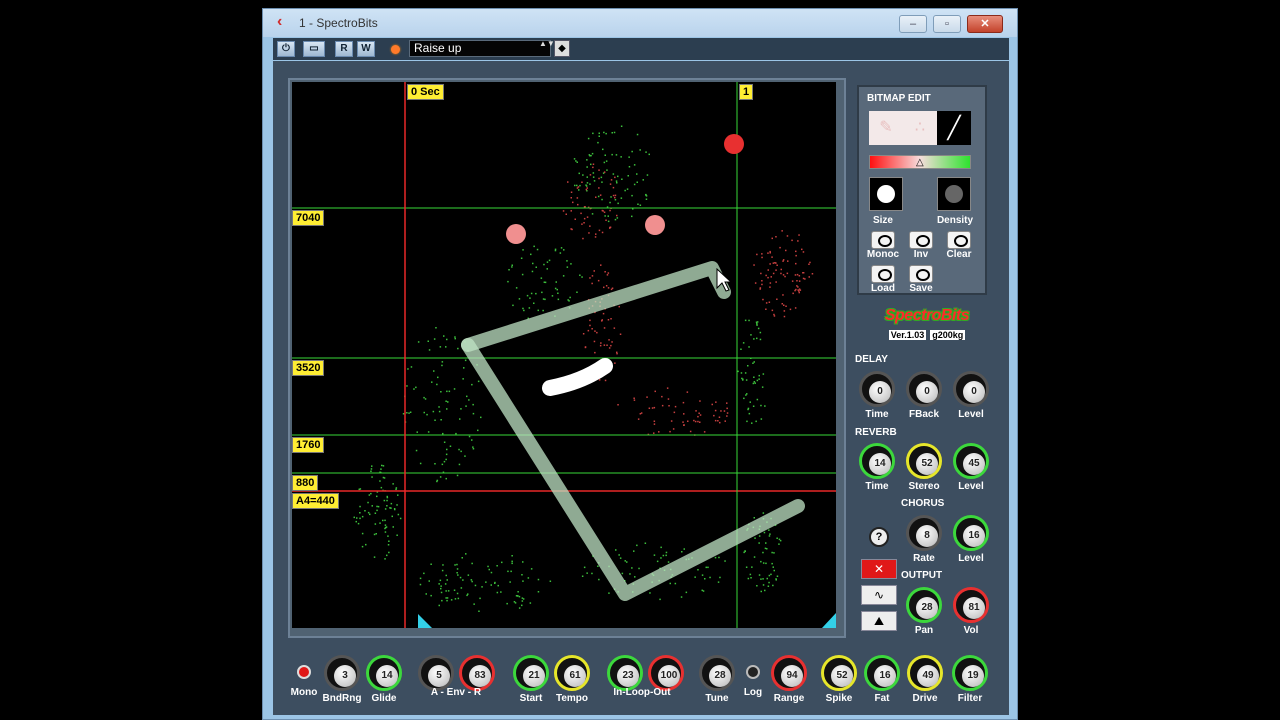  Describe the element at coordinates (641, 49) in the screenshot. I see `host-toolbar: ⏻ ▭ R W Raise up ▲▼ ◆` at that location.